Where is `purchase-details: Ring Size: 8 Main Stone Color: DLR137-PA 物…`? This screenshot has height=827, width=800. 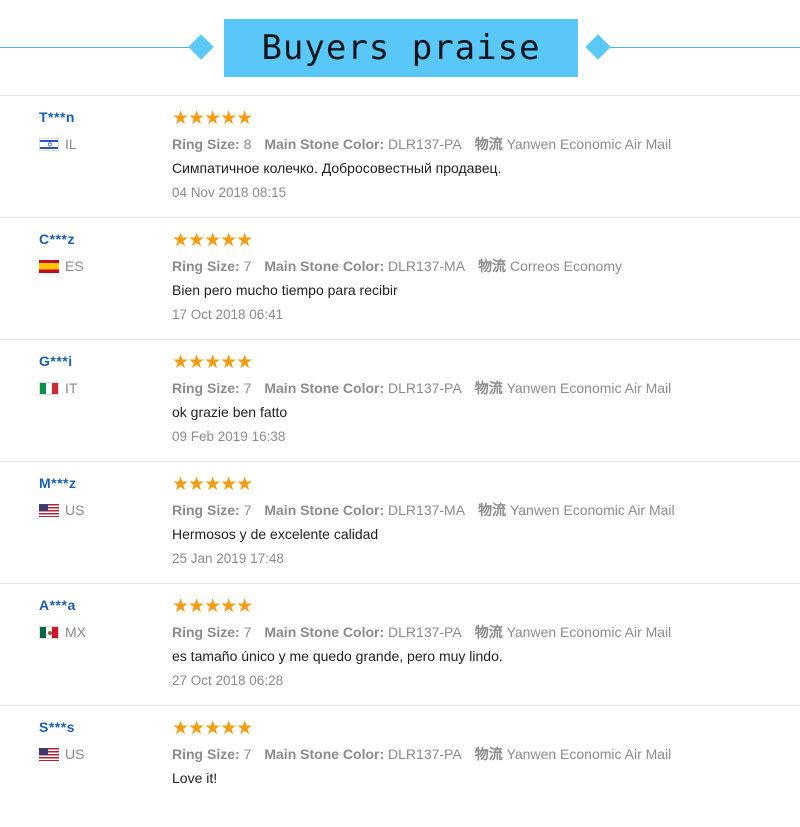 purchase-details: Ring Size: 8 Main Stone Color: DLR137-PA 物… is located at coordinates (421, 144).